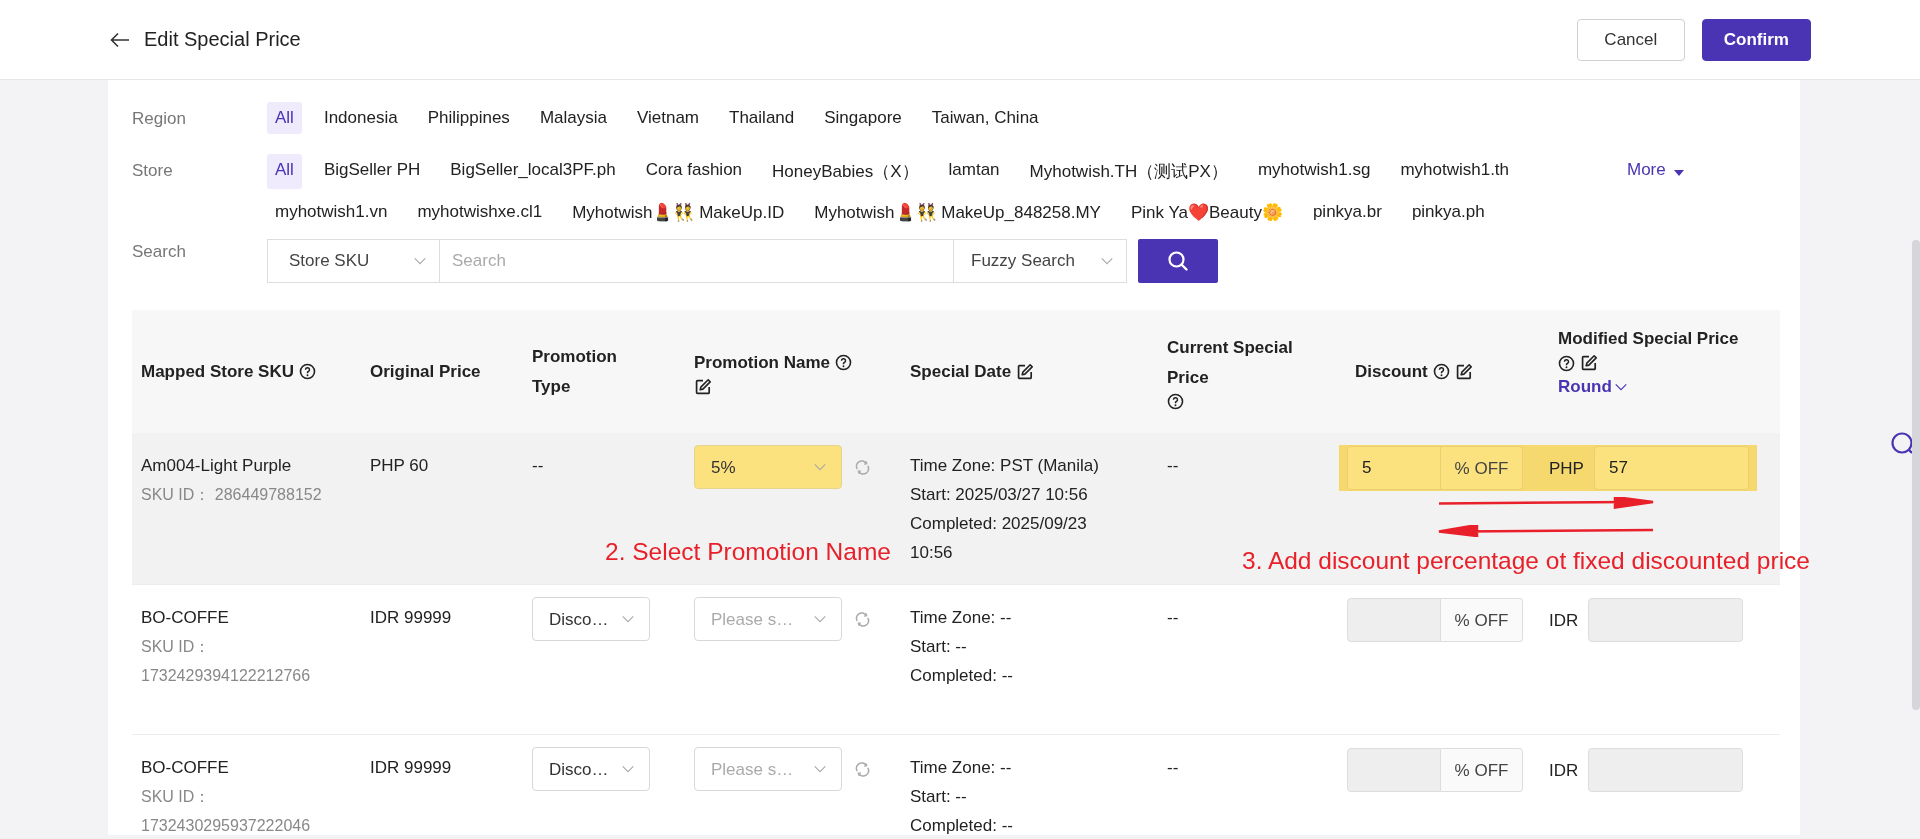 This screenshot has width=1920, height=839. I want to click on filter-chip: myhotwish1.th, so click(1455, 171).